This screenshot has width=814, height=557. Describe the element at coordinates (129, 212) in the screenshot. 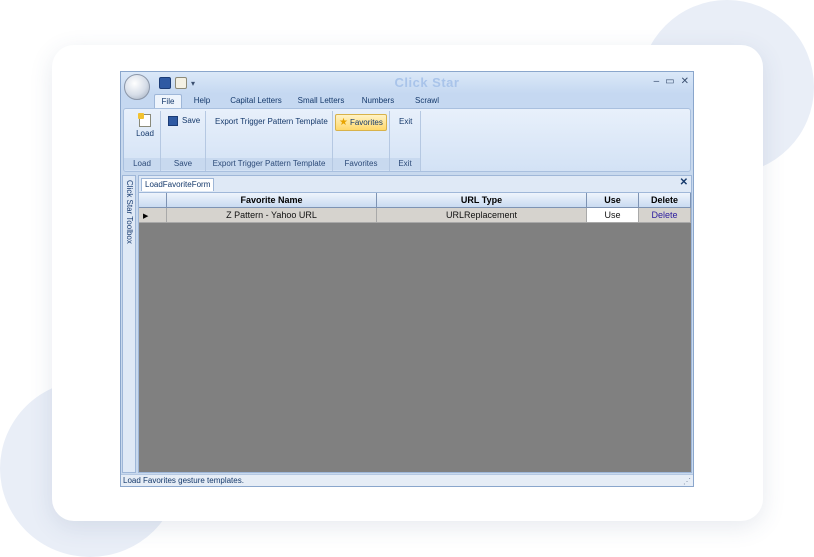

I see `toolbox-label: Click Star Toolbox` at that location.